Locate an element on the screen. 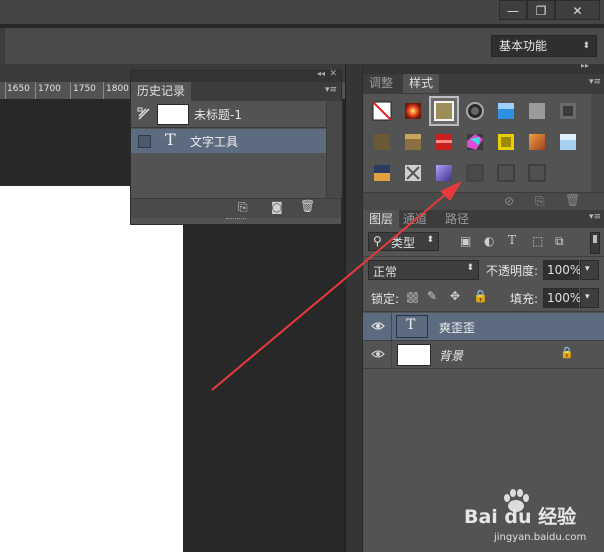 Image resolution: width=604 pixels, height=552 pixels. adjustment-filter-icon: ◐ is located at coordinates (489, 241).